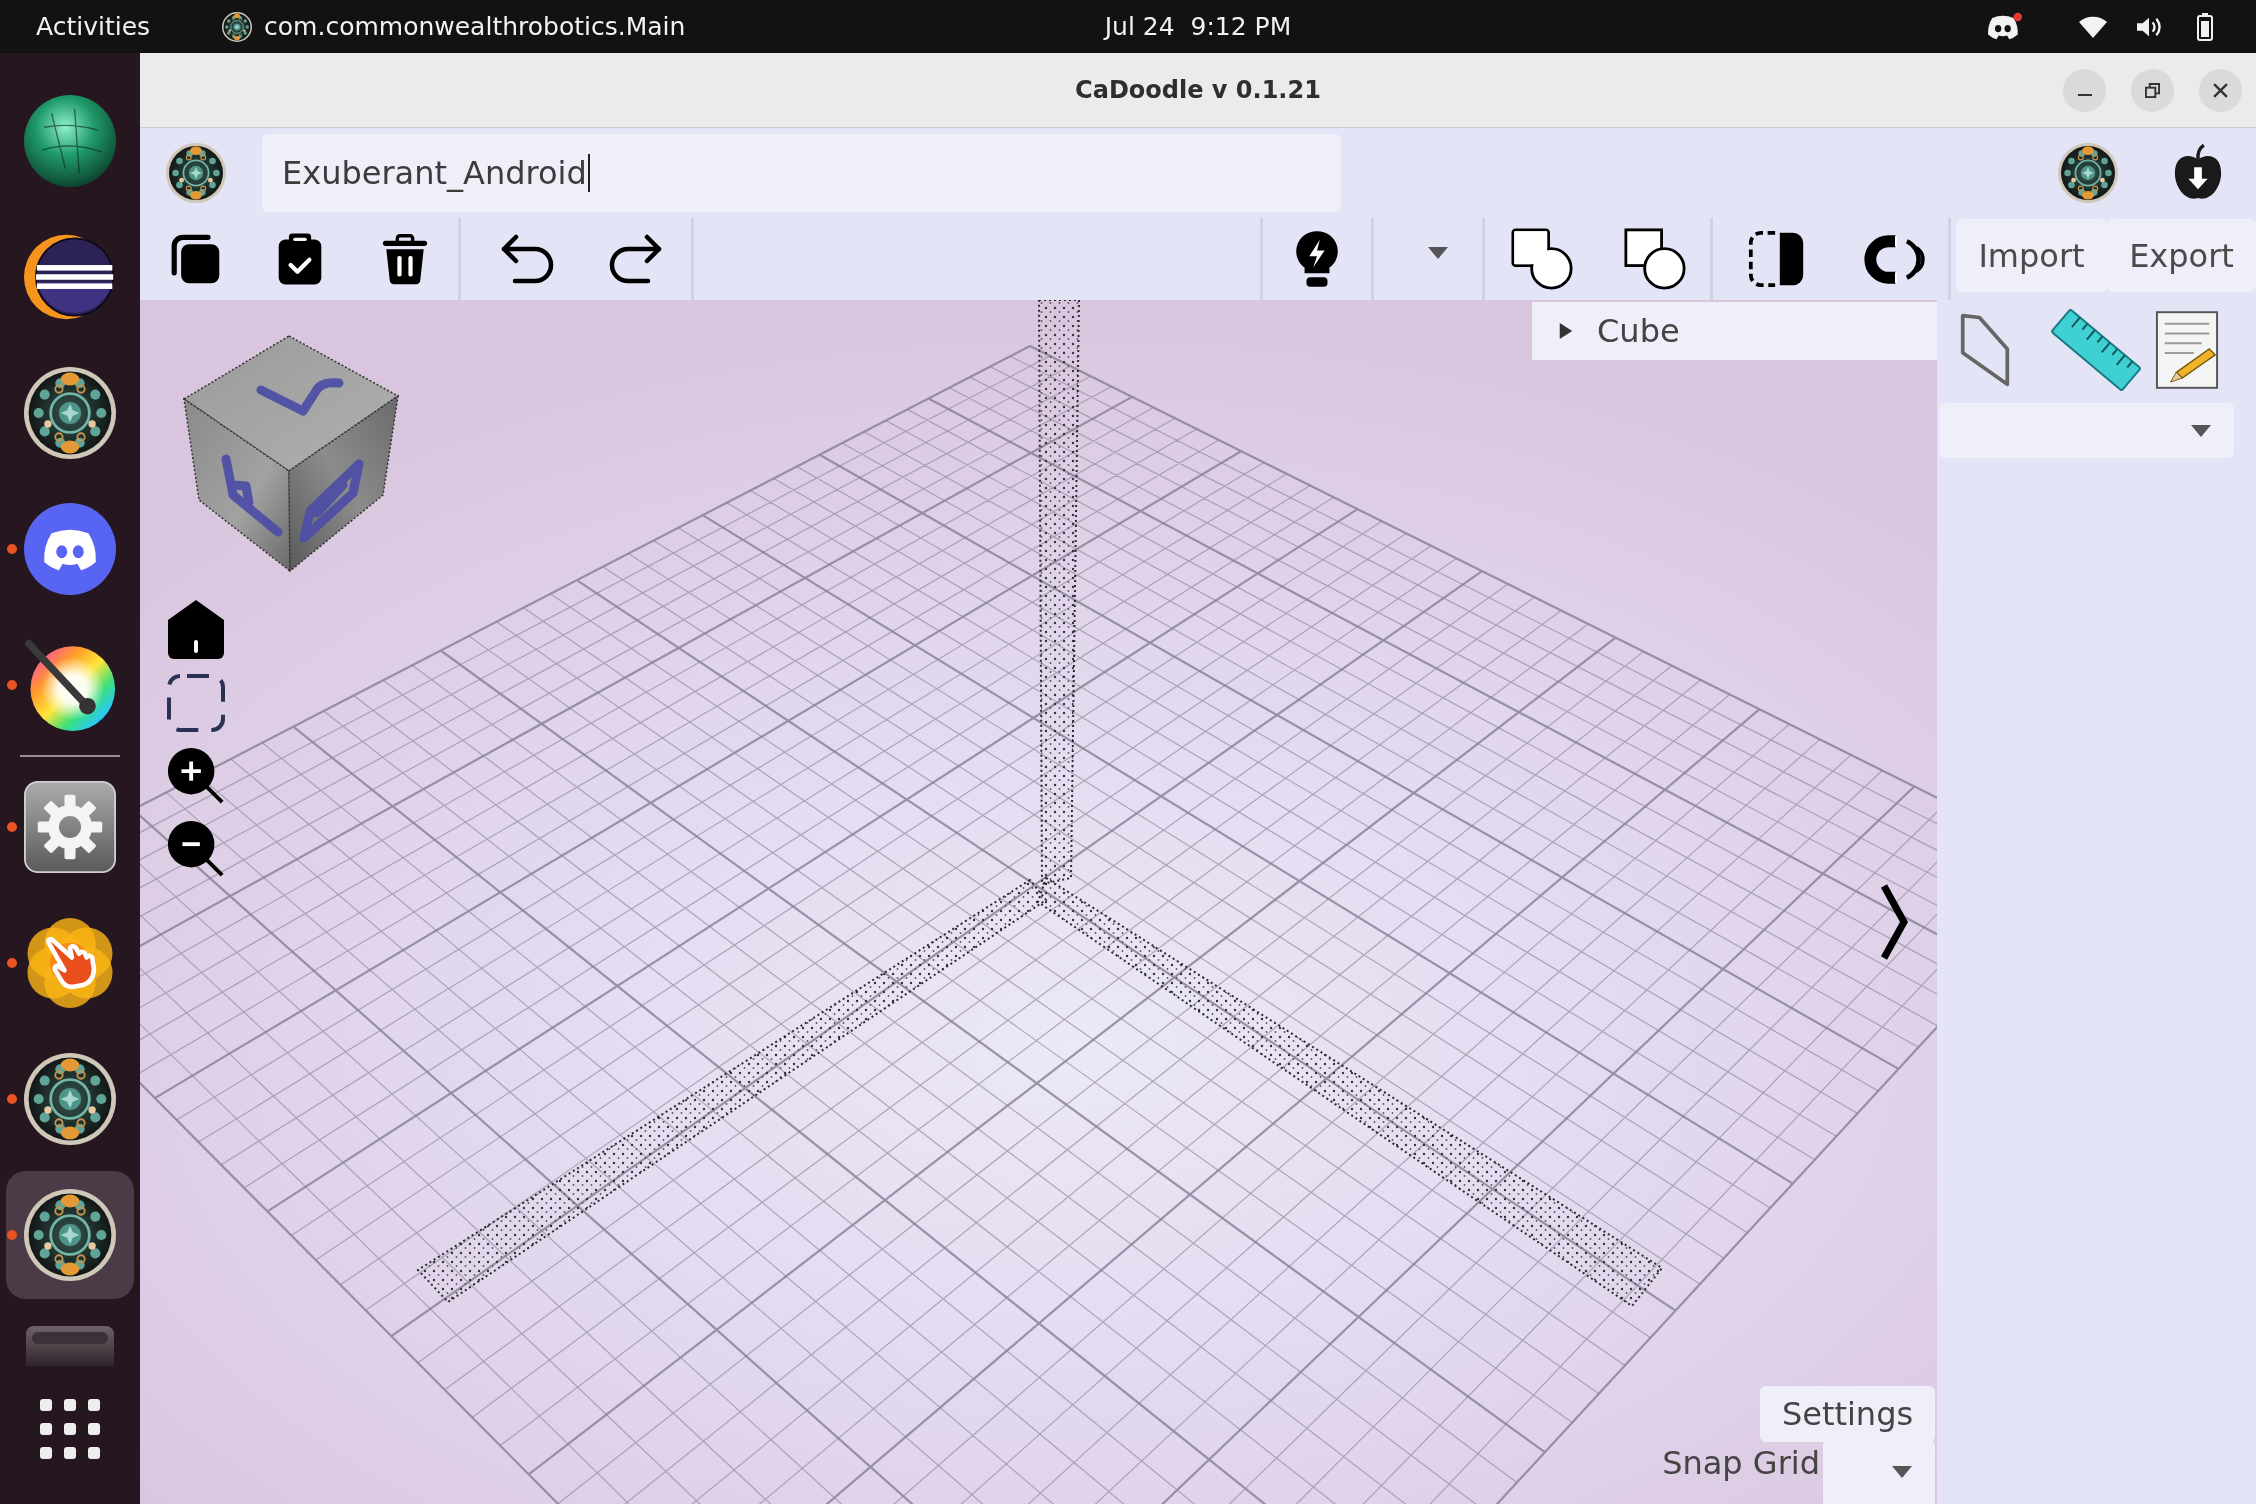 The height and width of the screenshot is (1504, 2256). Describe the element at coordinates (2093, 26) in the screenshot. I see `wifi-icon` at that location.